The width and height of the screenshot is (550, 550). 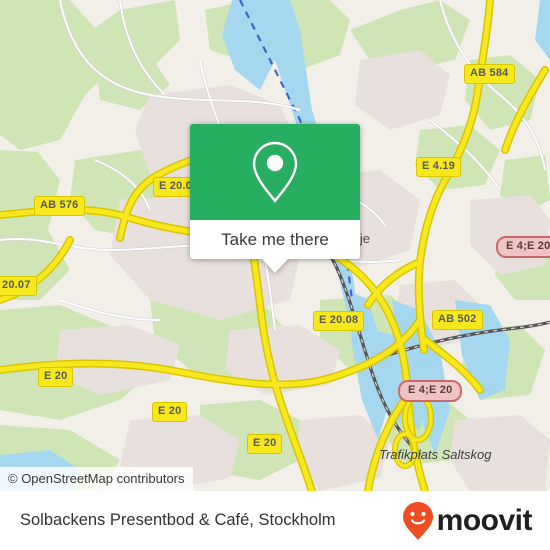 I want to click on road-shield: E 4.19, so click(x=439, y=167).